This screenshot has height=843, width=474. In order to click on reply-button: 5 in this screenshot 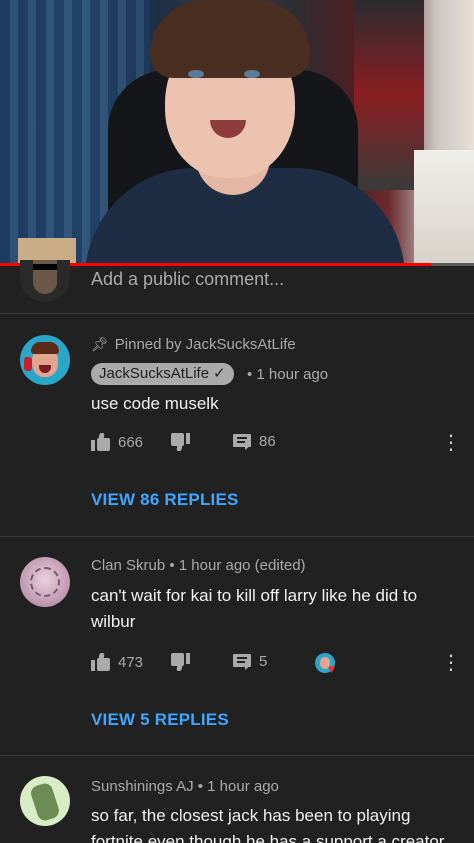, I will do `click(250, 661)`.